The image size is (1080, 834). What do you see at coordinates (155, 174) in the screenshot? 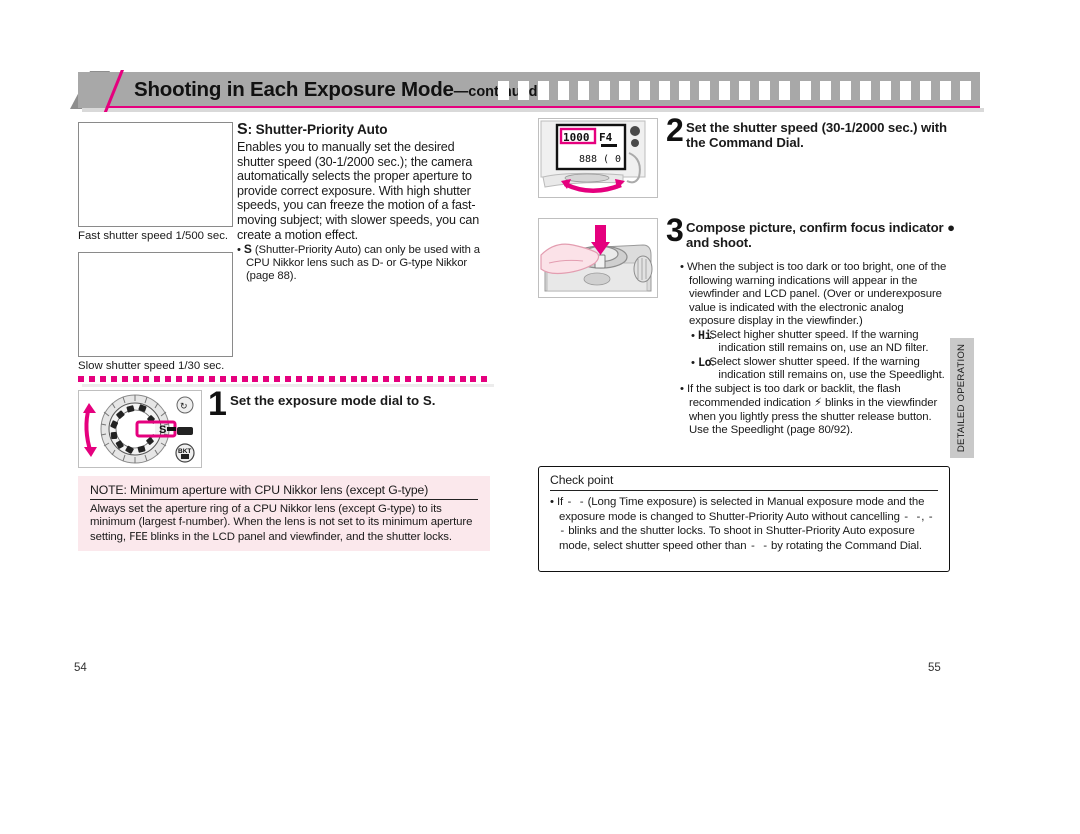
I see `photo-fast-shutter` at bounding box center [155, 174].